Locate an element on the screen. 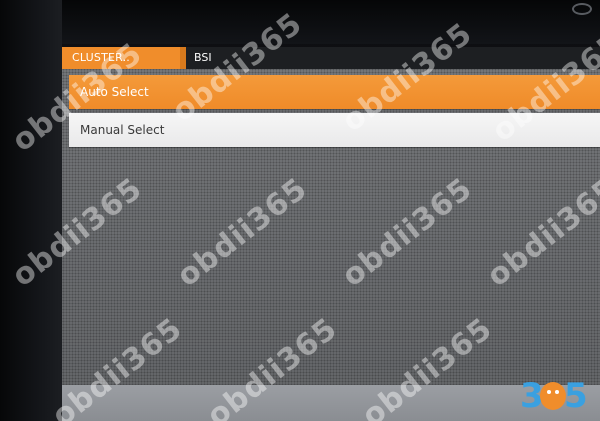 This screenshot has width=600, height=421. smiley-face-icon is located at coordinates (553, 396).